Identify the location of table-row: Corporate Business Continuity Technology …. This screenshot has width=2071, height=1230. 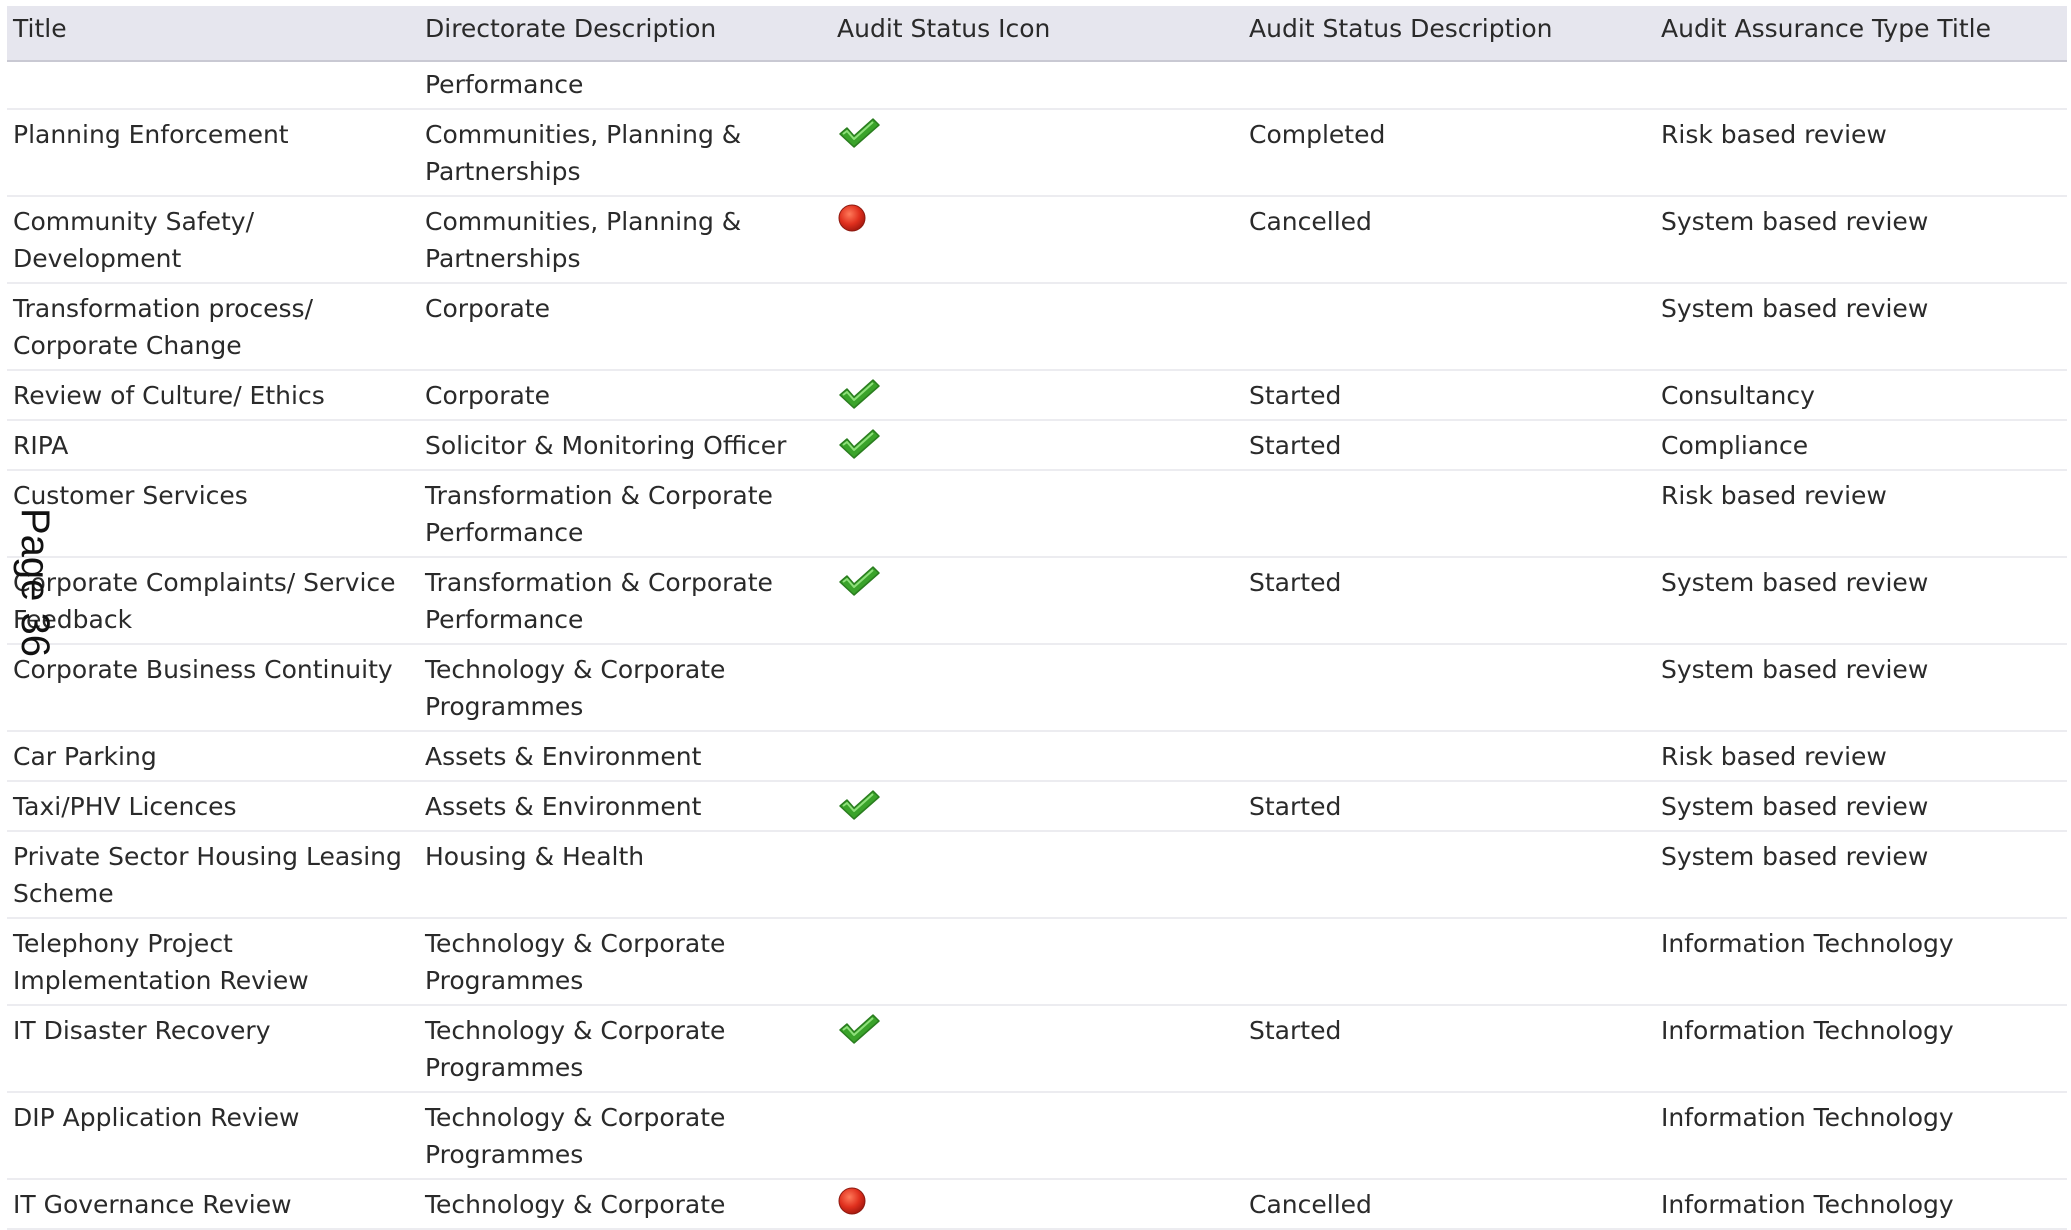
(1037, 688).